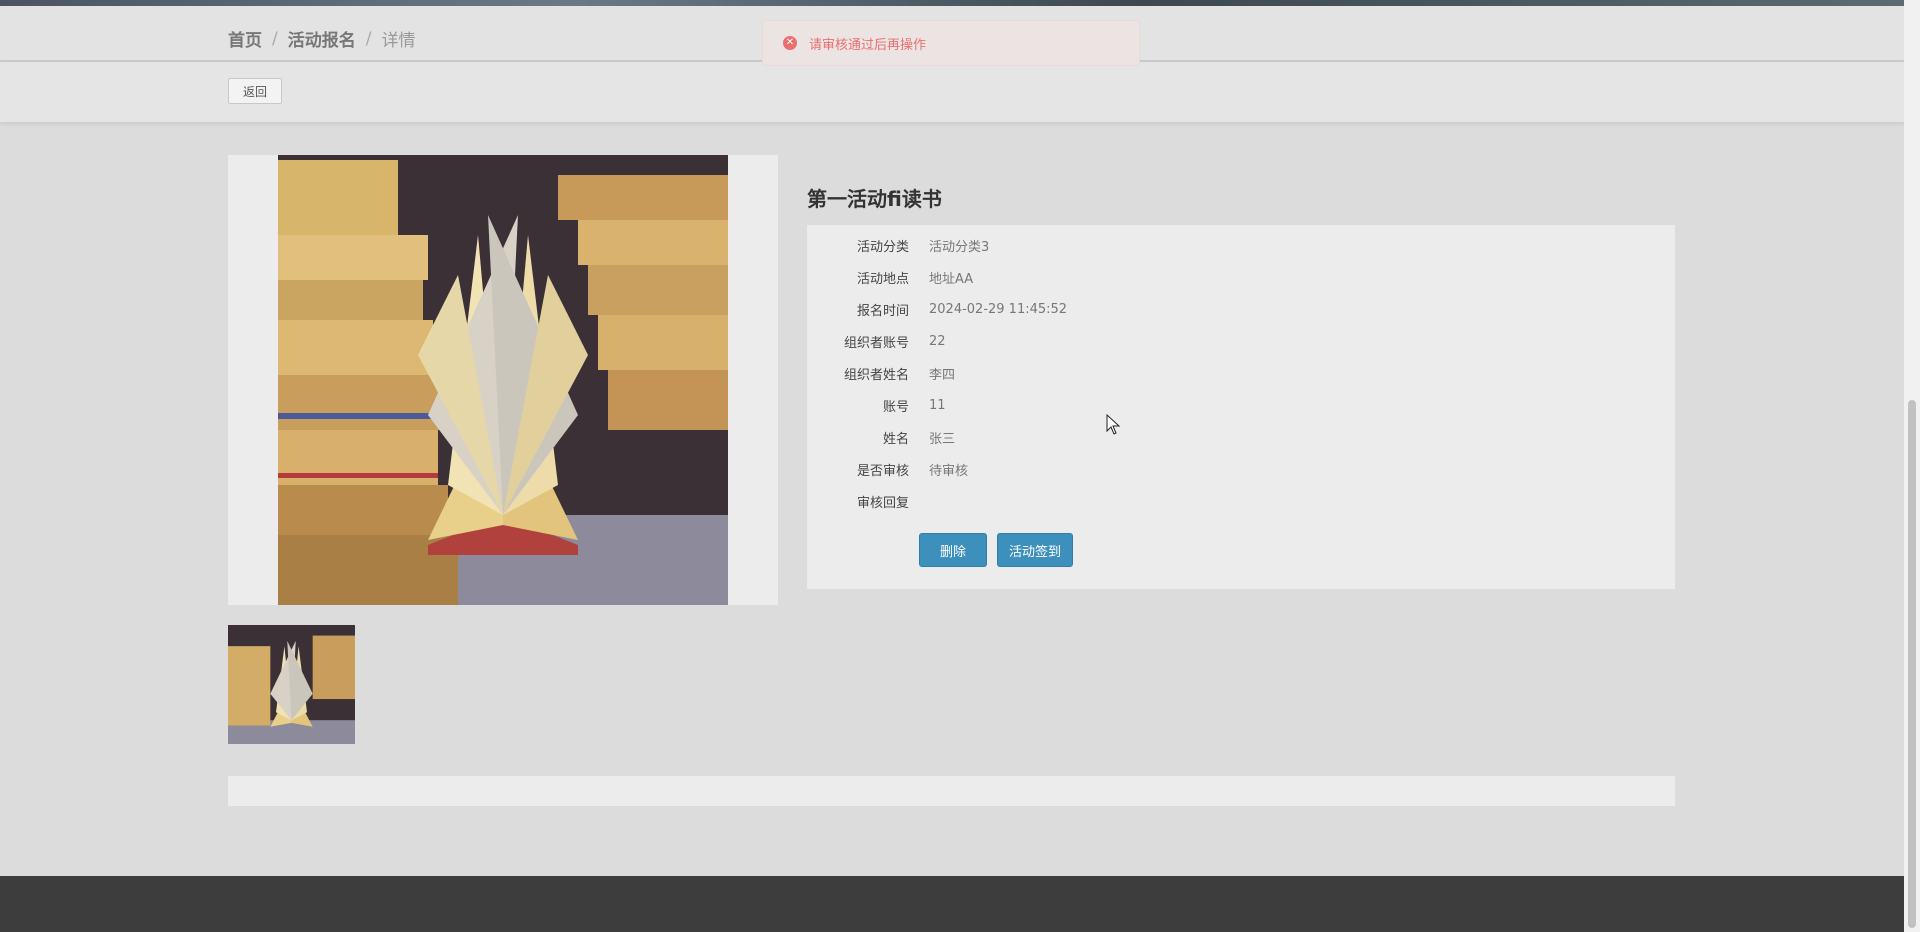 The width and height of the screenshot is (1920, 932). What do you see at coordinates (874, 199) in the screenshot?
I see `activity-title: 第一活动fi读书` at bounding box center [874, 199].